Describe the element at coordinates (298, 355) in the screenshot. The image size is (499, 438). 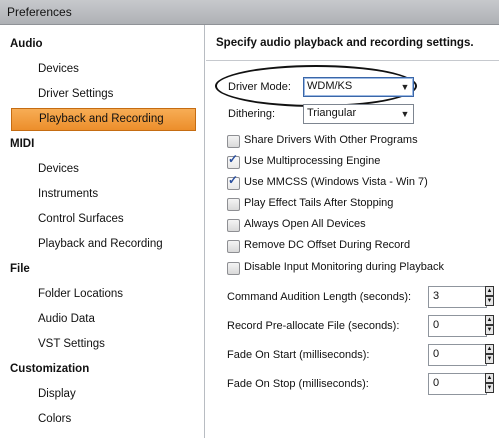
I see `fade-start-label: Fade On Start (milliseconds):` at that location.